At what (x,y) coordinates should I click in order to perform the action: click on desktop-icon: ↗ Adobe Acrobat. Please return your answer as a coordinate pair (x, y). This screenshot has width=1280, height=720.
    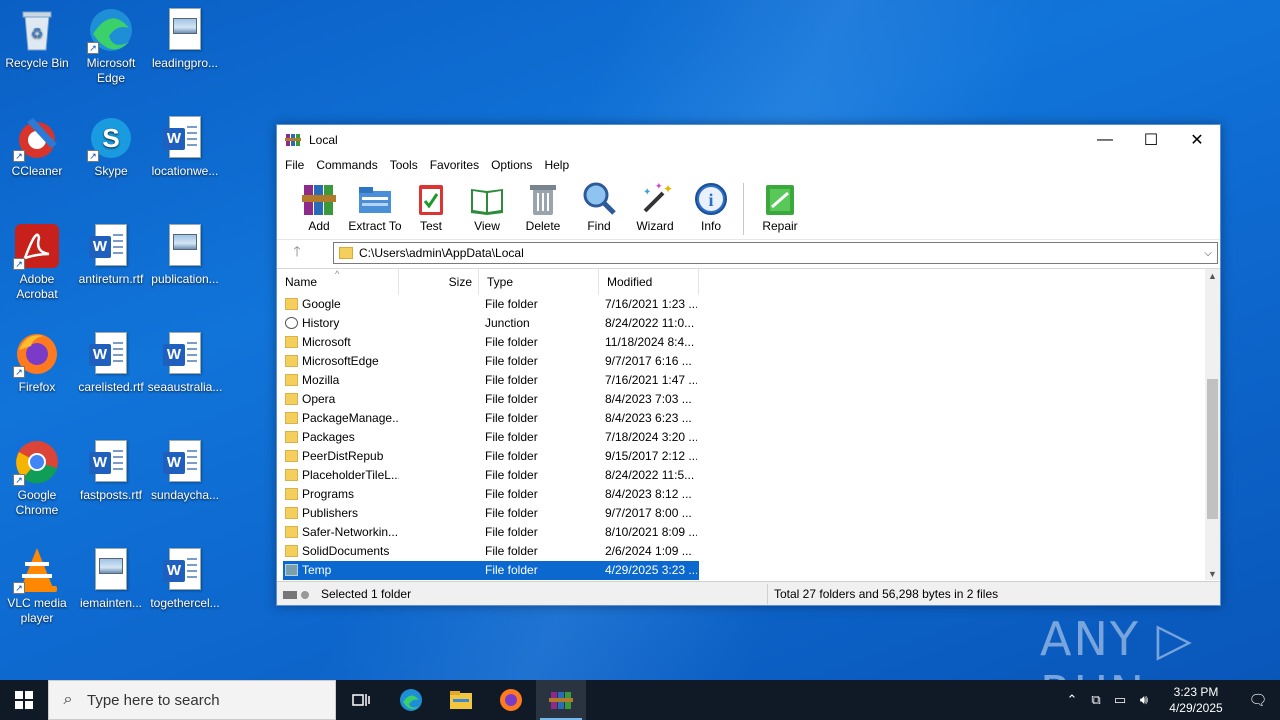
    Looking at the image, I should click on (37, 262).